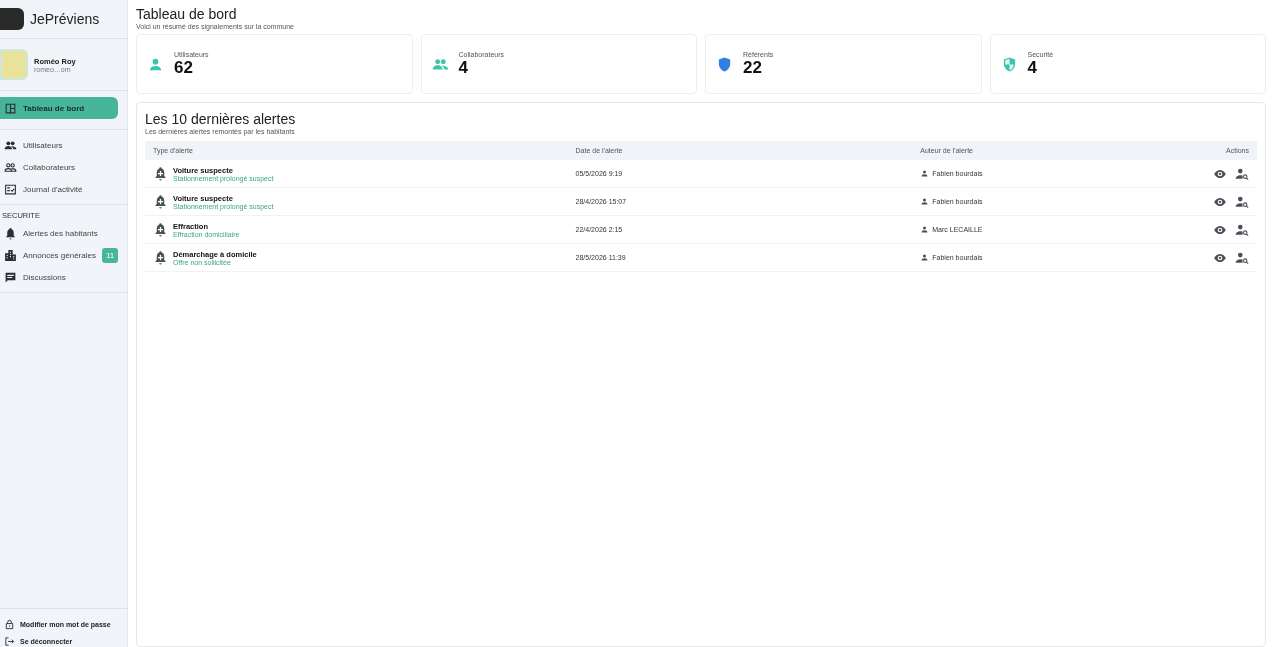  I want to click on nav-item: Discussions, so click(63, 277).